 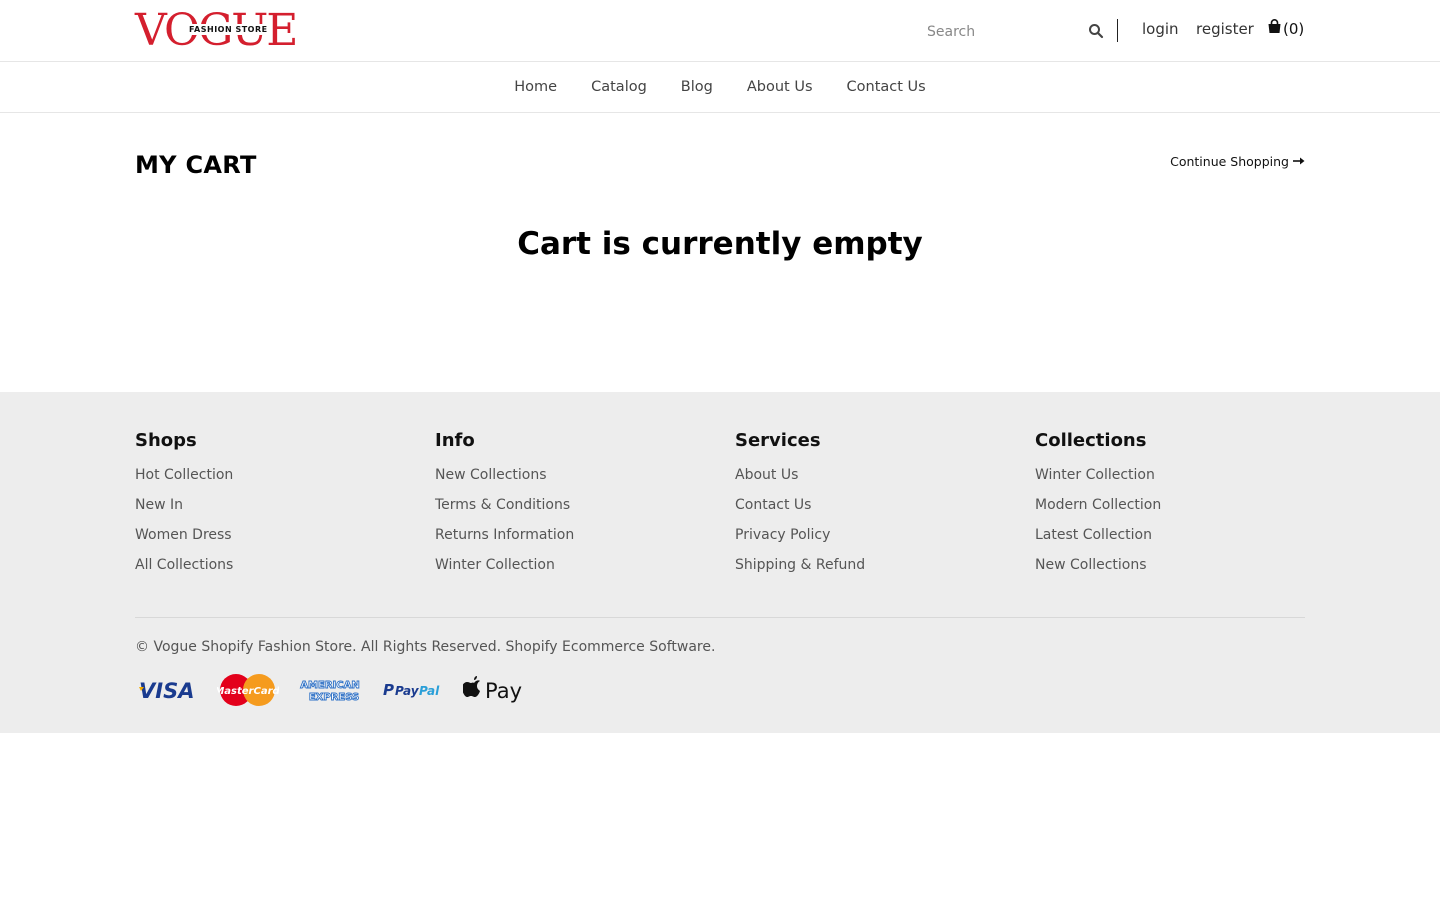 I want to click on continue-shopping-label: Continue Shopping, so click(x=1229, y=161).